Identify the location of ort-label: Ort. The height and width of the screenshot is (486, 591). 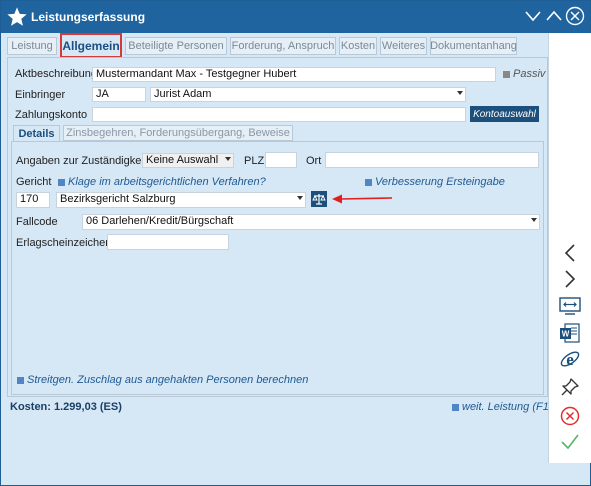
(314, 161).